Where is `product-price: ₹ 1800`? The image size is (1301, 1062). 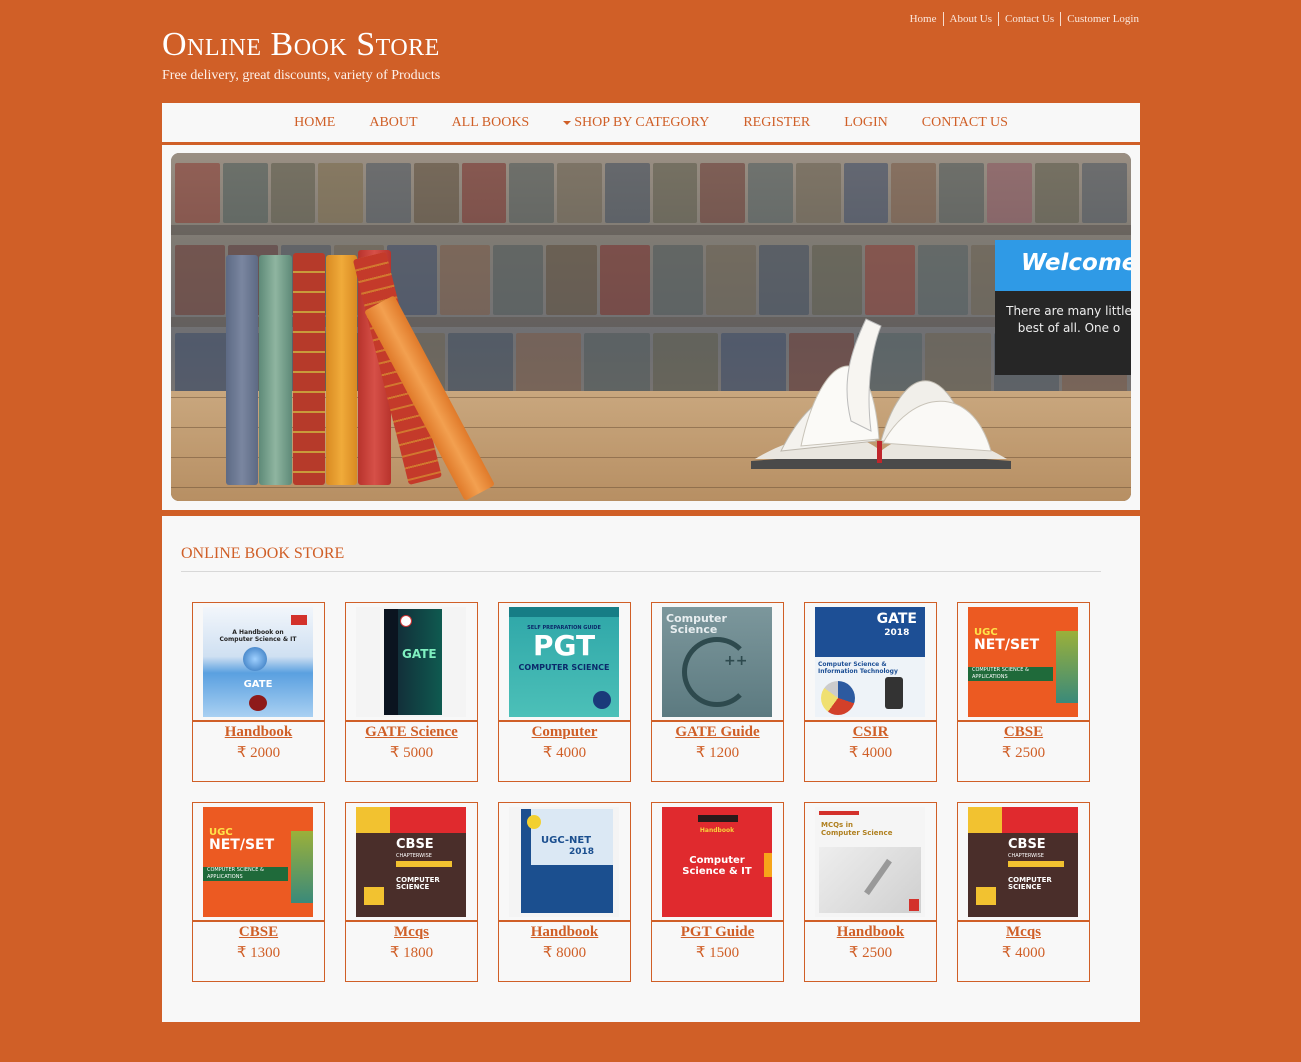 product-price: ₹ 1800 is located at coordinates (411, 953).